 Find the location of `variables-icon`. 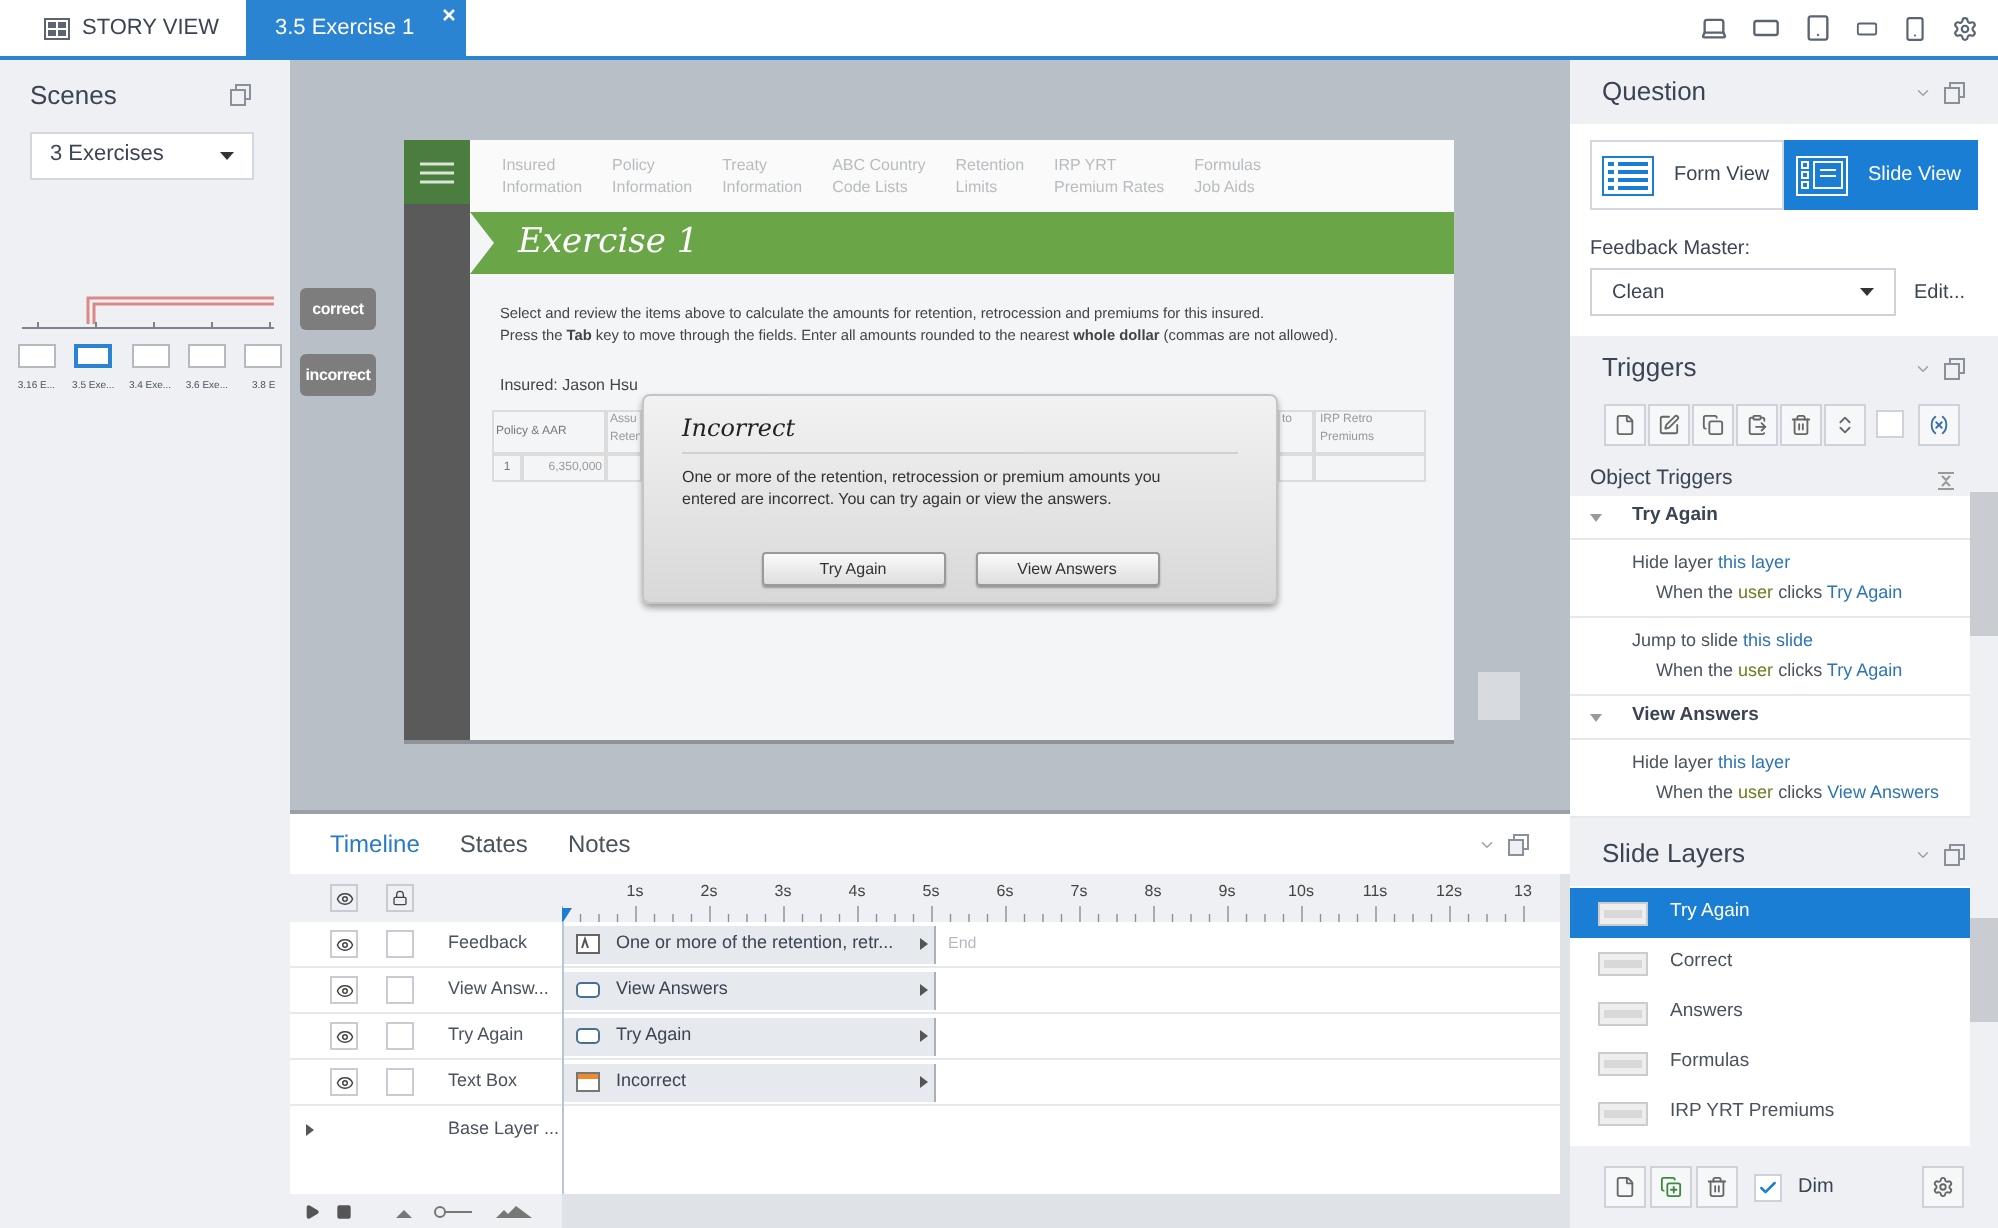

variables-icon is located at coordinates (1939, 424).